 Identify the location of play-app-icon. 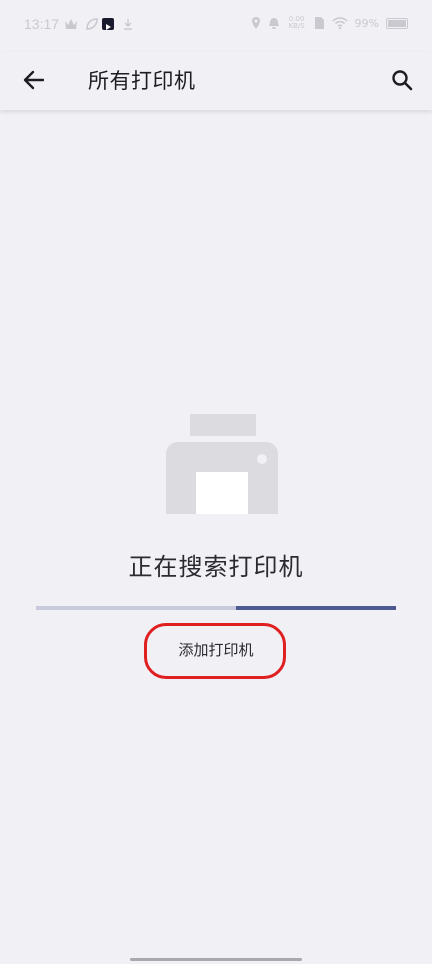
(108, 24).